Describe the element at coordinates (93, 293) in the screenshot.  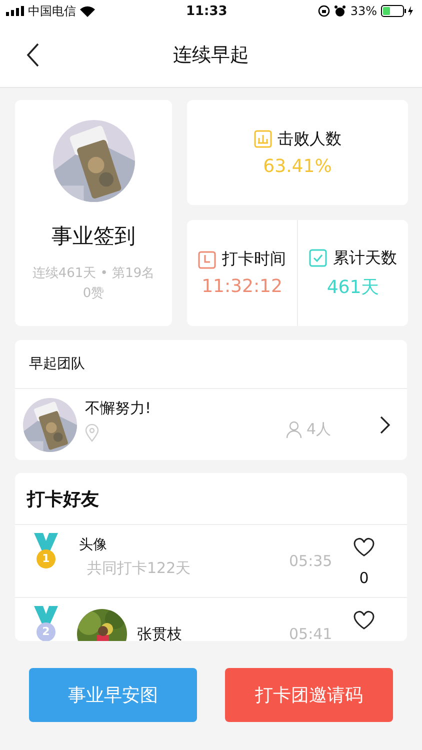
I see `like-count: 0赞` at that location.